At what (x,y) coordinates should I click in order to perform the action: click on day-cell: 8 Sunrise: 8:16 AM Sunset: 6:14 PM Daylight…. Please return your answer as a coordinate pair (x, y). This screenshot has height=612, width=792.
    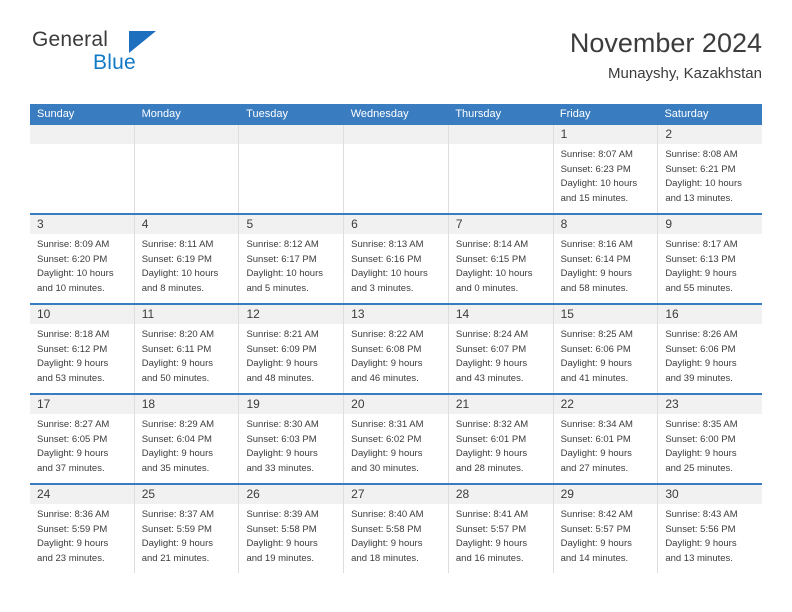
    Looking at the image, I should click on (606, 259).